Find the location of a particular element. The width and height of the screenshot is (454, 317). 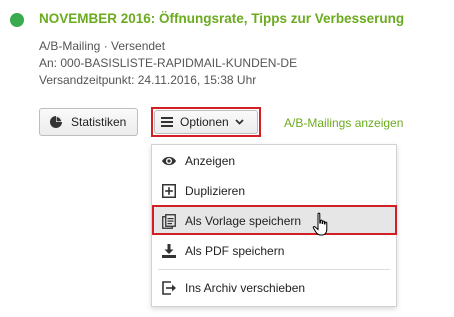

menu-item-move-to-archive: Ins Archiv verschieben is located at coordinates (274, 288).